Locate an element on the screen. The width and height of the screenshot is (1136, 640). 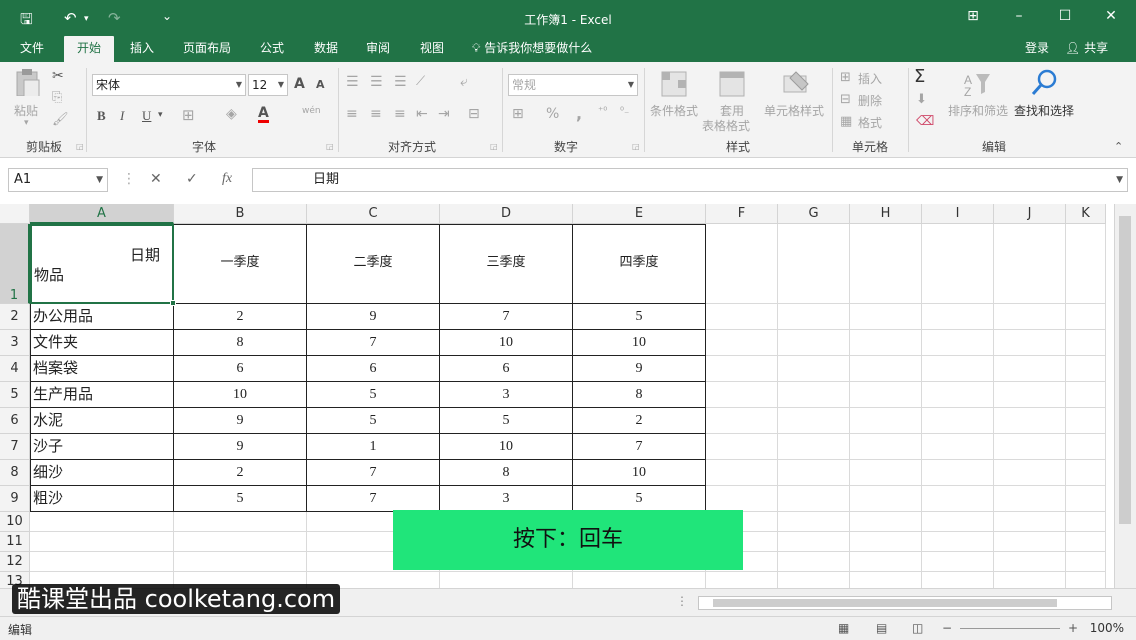
cell-c6: 5 is located at coordinates (373, 421).